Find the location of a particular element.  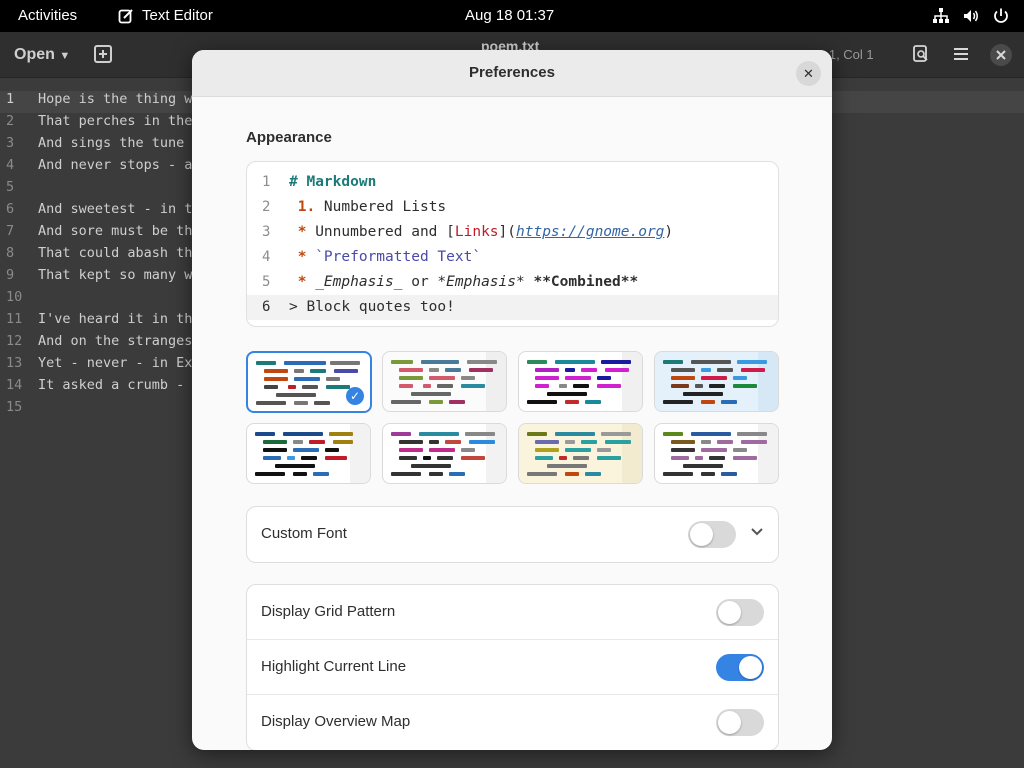

preview-text: or is located at coordinates (420, 282).